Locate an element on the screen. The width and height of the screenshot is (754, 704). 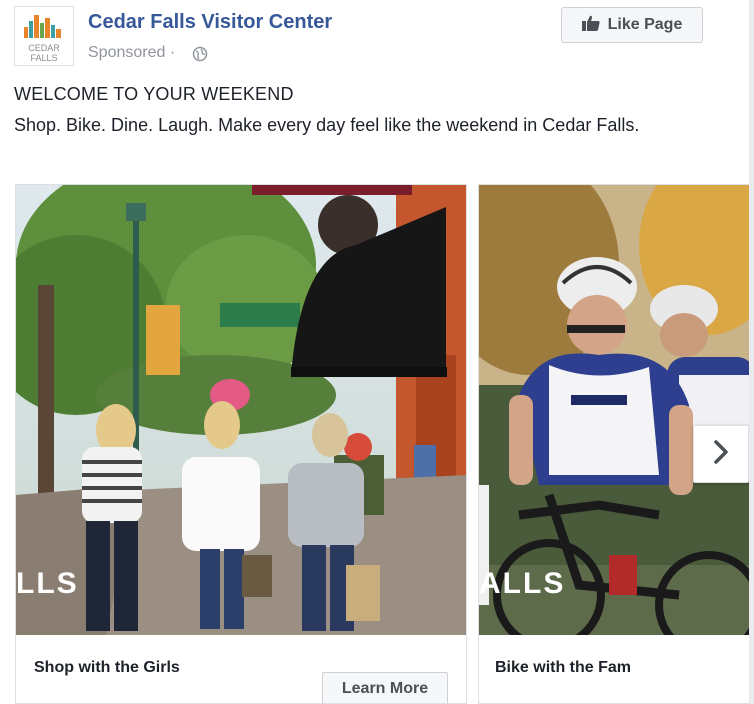
learn-more-button: Learn More is located at coordinates (385, 687).